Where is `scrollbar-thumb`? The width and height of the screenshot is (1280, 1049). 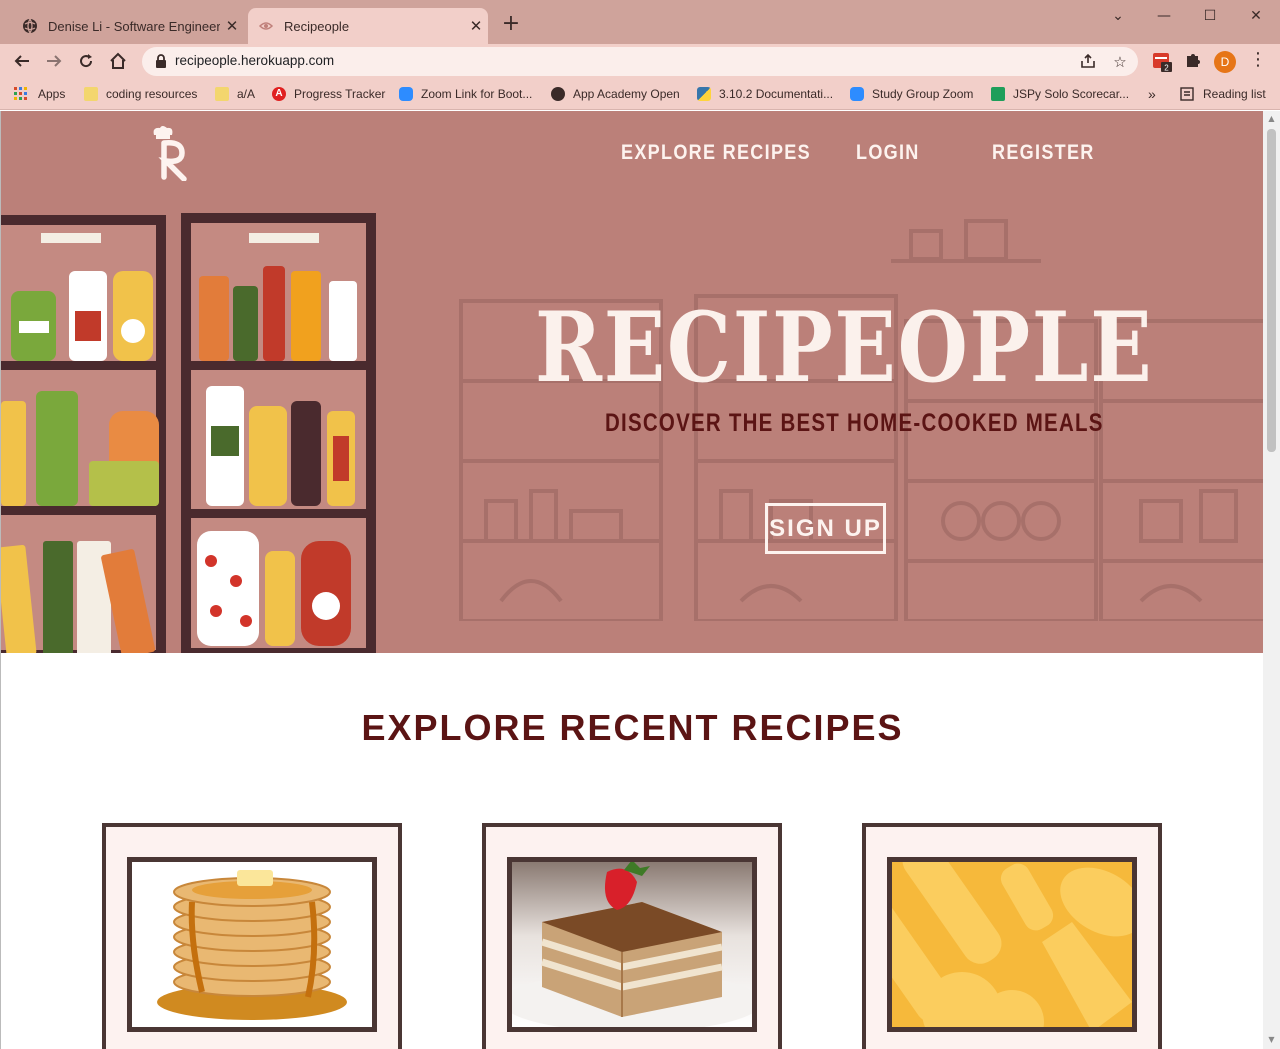
scrollbar-thumb is located at coordinates (1271, 290).